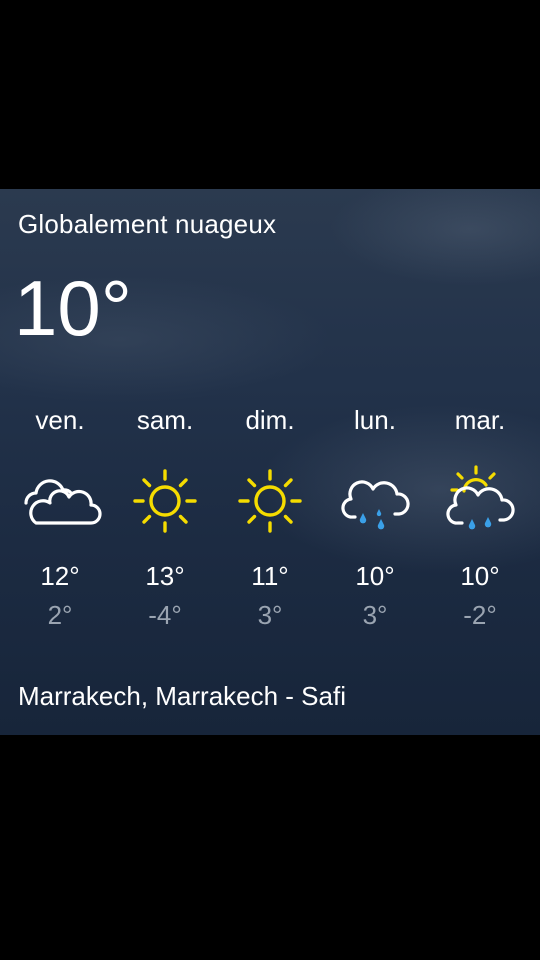 Image resolution: width=540 pixels, height=960 pixels. Describe the element at coordinates (60, 420) in the screenshot. I see `day-name: ven.` at that location.